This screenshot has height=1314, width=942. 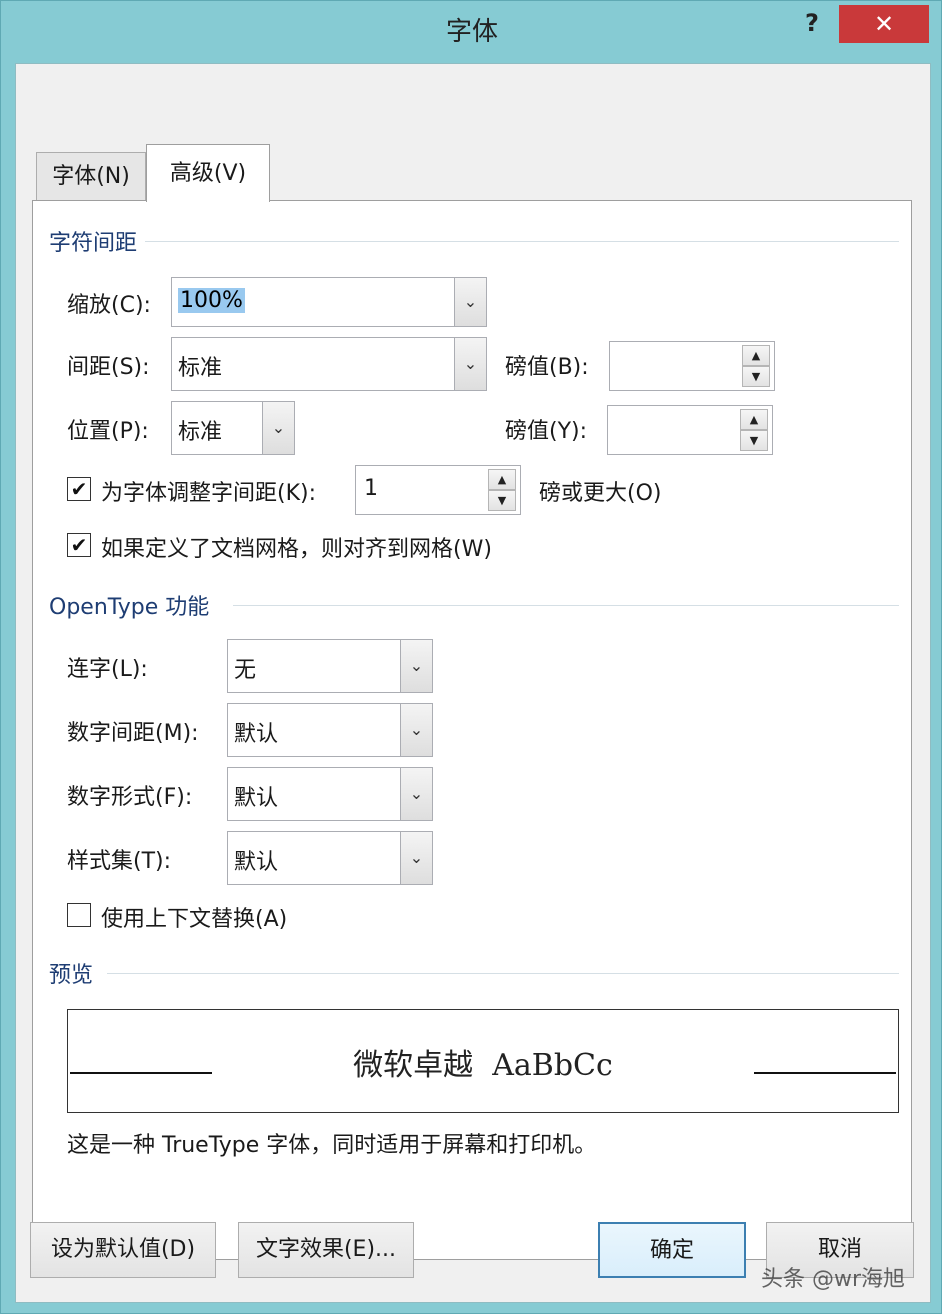 What do you see at coordinates (330, 858) in the screenshot?
I see `stylistic-sets-select: 默认 ⌄` at bounding box center [330, 858].